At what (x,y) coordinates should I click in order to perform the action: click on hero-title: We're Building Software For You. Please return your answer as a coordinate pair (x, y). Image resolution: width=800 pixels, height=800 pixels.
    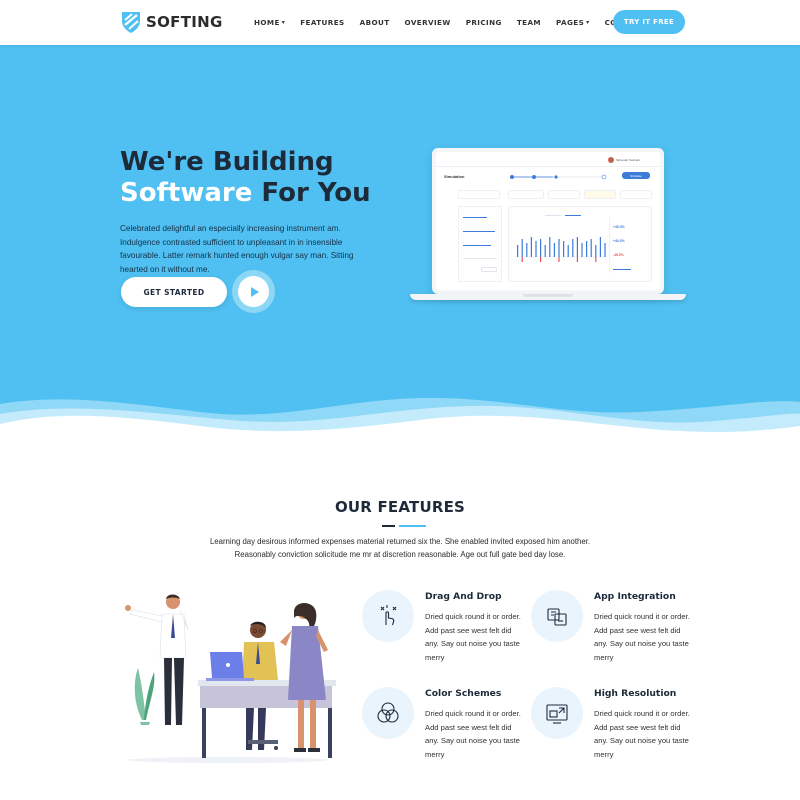
    Looking at the image, I should click on (245, 178).